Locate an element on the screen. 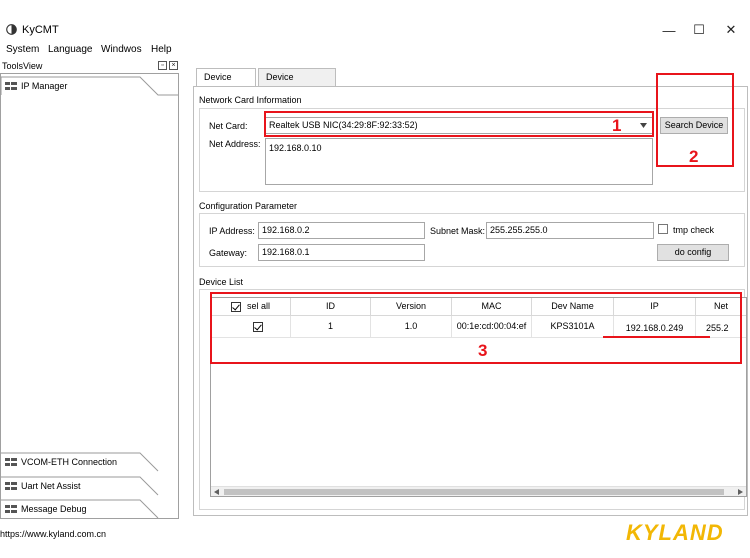 The height and width of the screenshot is (558, 750). ip-address-label: IP Address: is located at coordinates (232, 231).